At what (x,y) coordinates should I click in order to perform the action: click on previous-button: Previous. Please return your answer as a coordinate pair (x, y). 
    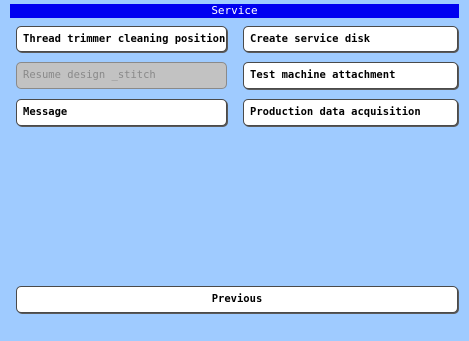
    Looking at the image, I should click on (237, 299).